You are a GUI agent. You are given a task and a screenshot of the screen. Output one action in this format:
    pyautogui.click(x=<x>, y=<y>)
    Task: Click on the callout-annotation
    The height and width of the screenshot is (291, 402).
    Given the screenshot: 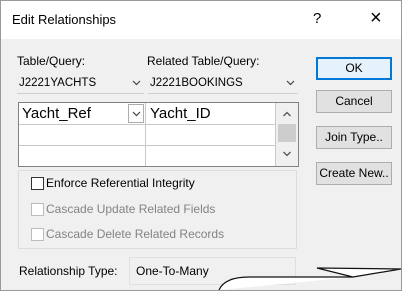 What is the action you would take?
    pyautogui.click(x=309, y=278)
    